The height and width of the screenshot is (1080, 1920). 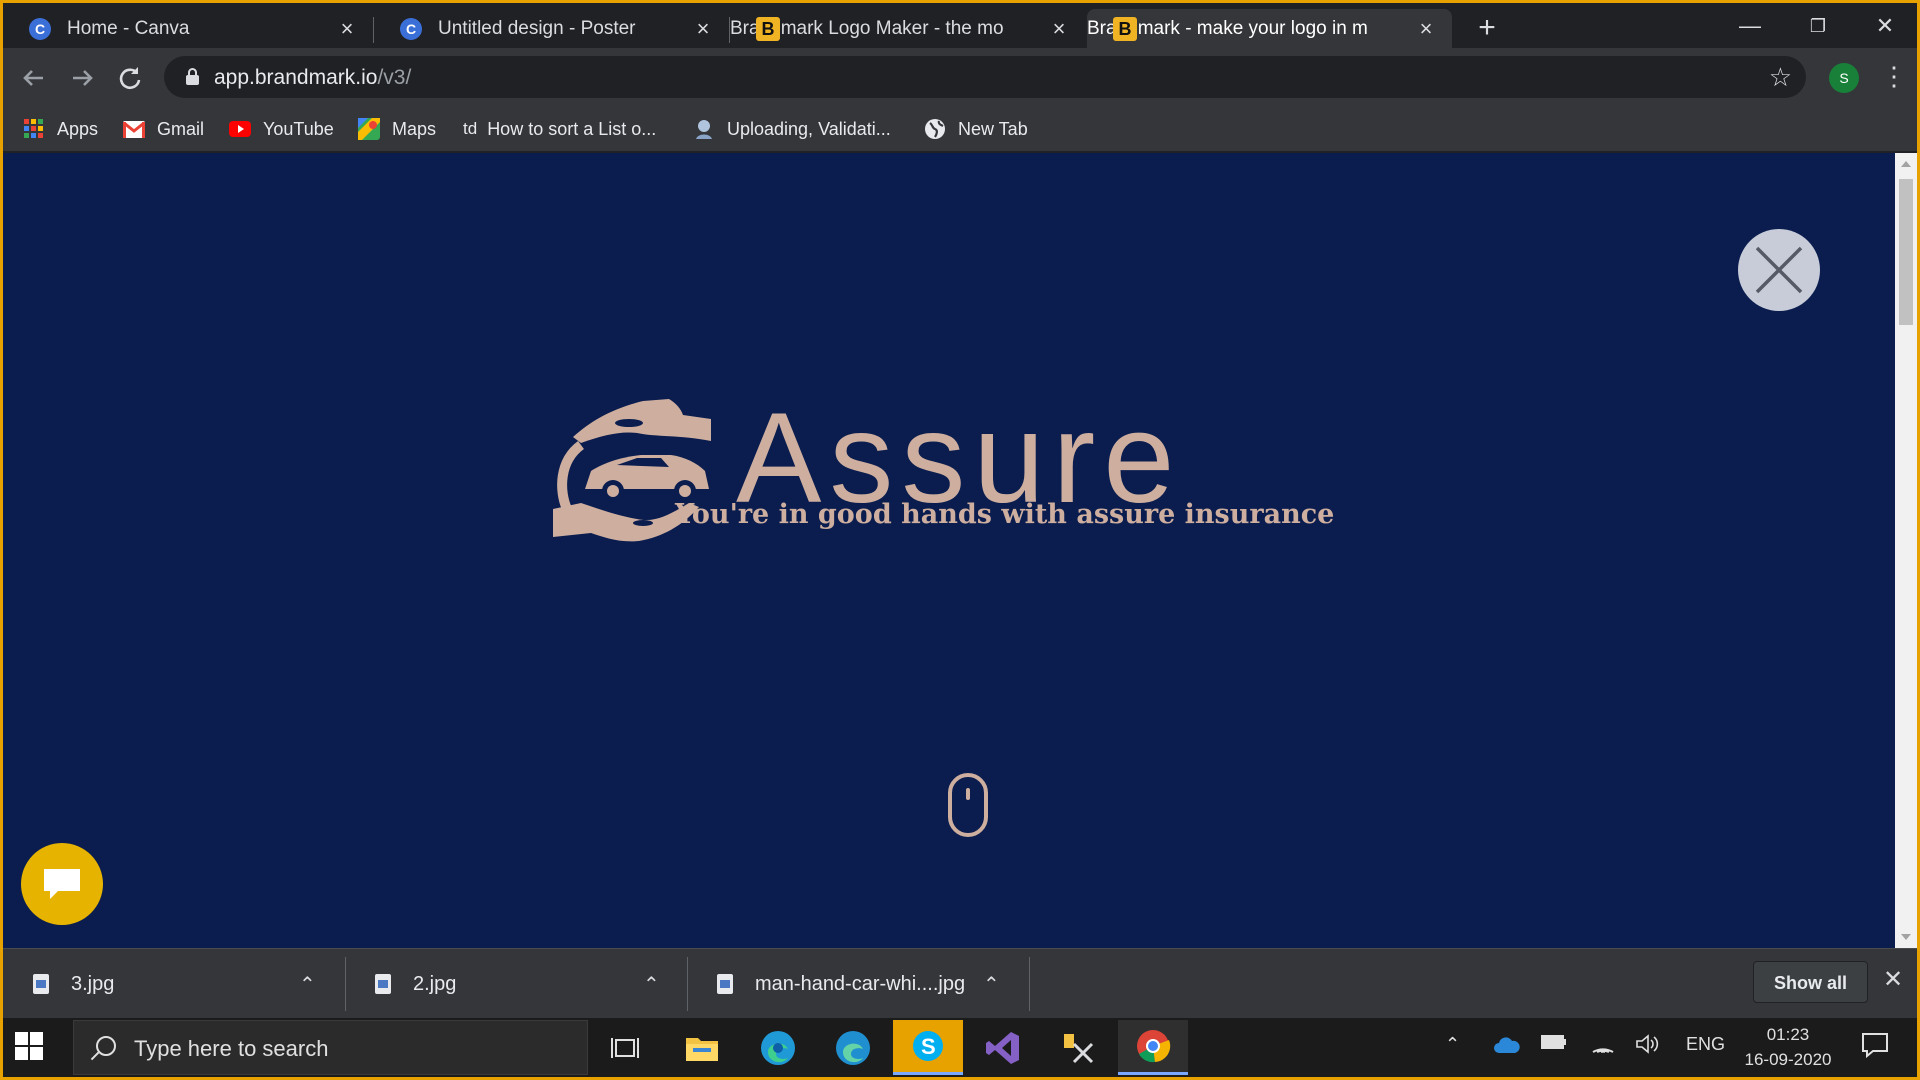 What do you see at coordinates (1788, 1059) in the screenshot?
I see `clock-date: 16-09-2020` at bounding box center [1788, 1059].